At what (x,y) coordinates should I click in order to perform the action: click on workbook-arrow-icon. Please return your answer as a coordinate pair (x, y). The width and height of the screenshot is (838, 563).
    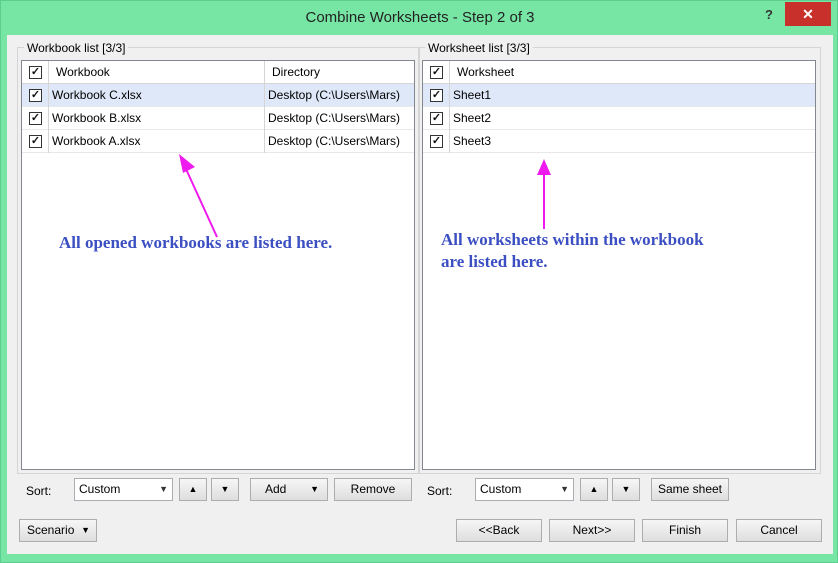
    Looking at the image, I should click on (198, 196).